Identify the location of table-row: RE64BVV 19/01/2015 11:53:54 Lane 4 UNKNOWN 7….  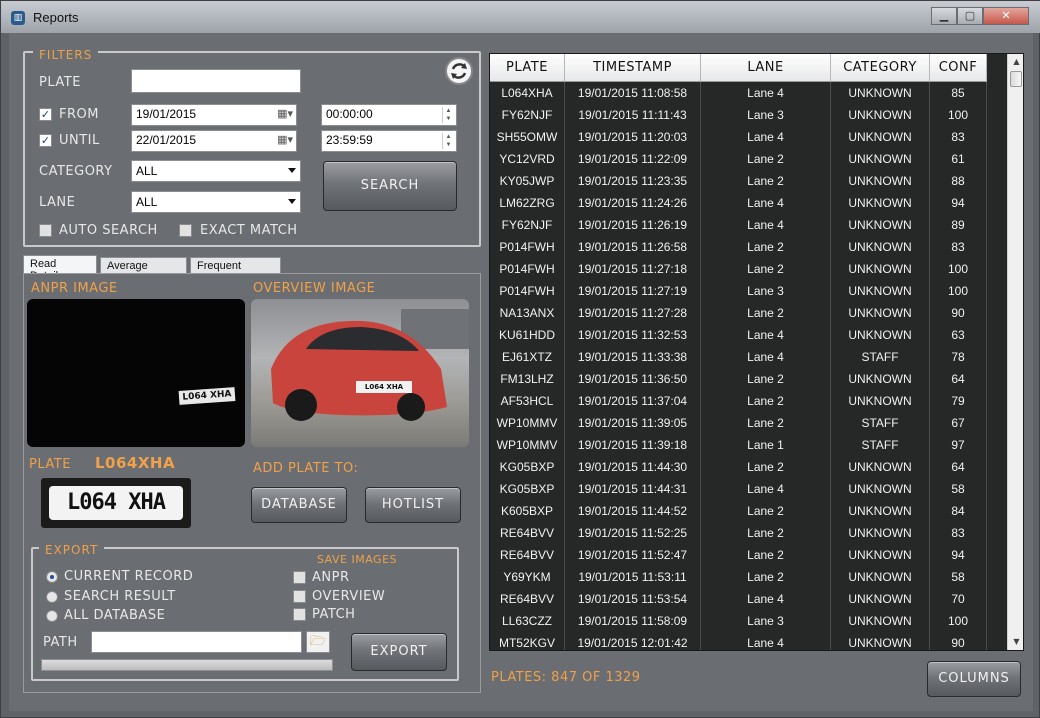
(738, 599).